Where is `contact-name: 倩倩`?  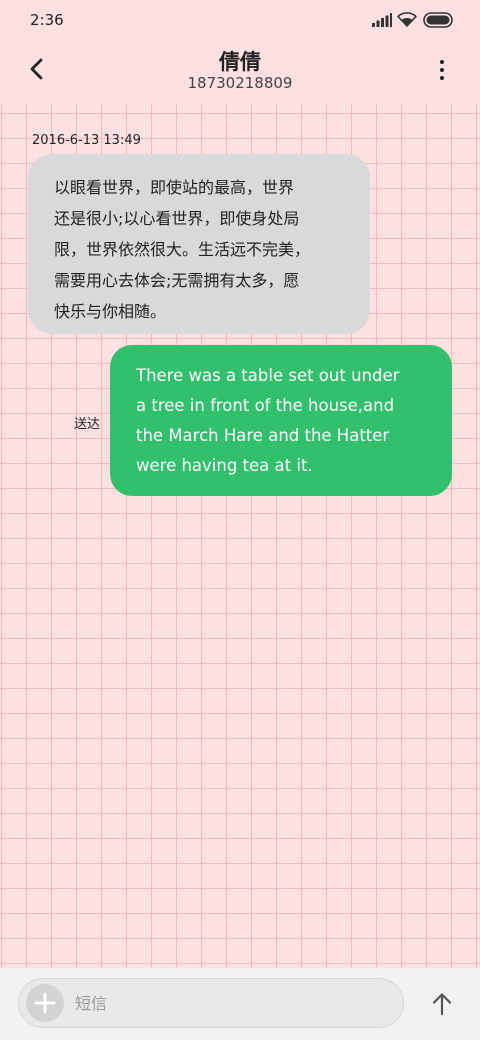 contact-name: 倩倩 is located at coordinates (240, 62).